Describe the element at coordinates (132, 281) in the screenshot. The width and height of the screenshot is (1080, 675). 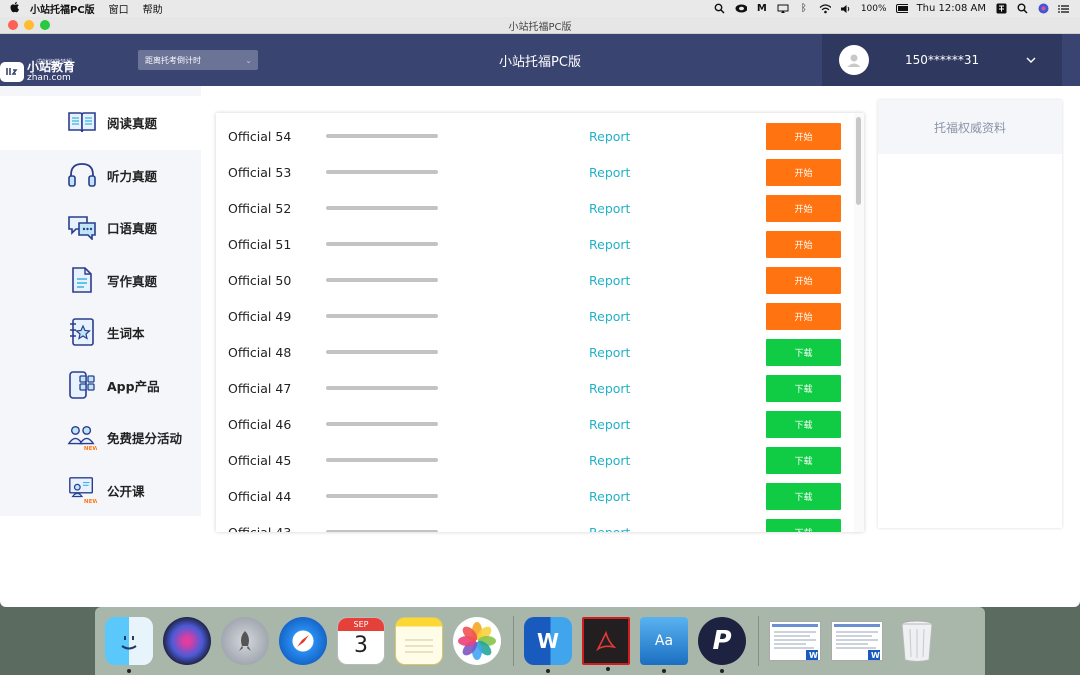
I see `sidebar-item-label: 写作真题` at that location.